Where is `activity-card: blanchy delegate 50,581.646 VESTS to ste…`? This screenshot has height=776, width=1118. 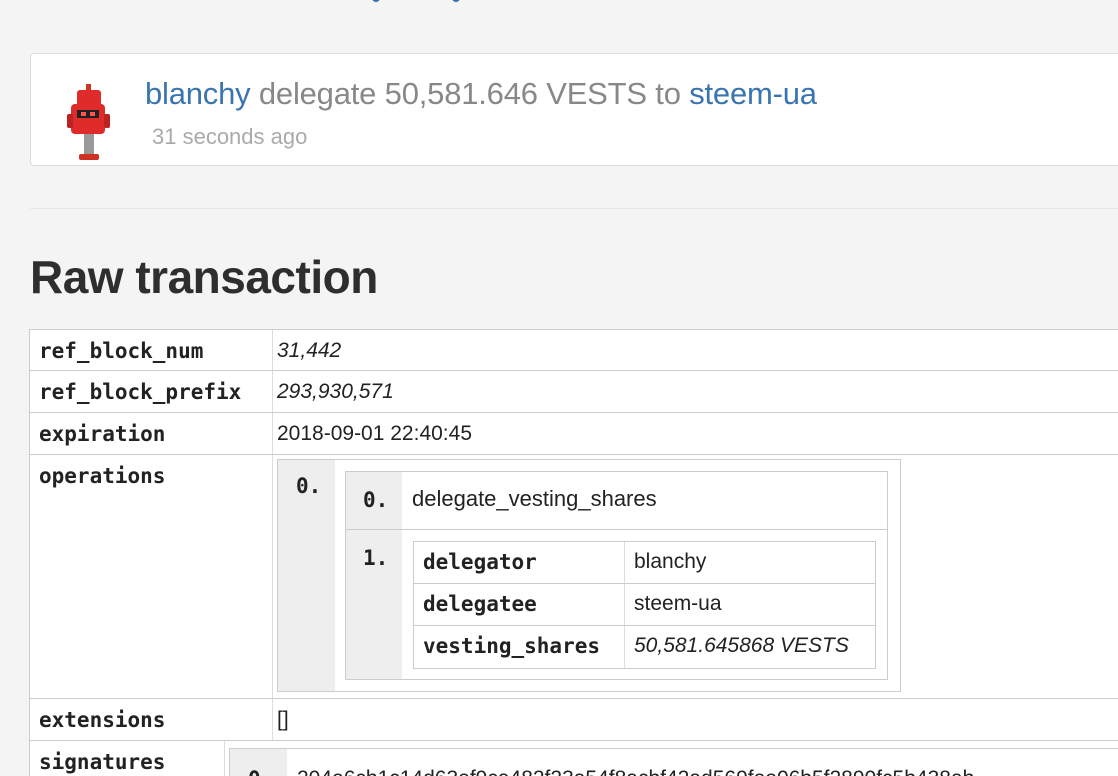
activity-card: blanchy delegate 50,581.646 VESTS to ste… is located at coordinates (574, 109).